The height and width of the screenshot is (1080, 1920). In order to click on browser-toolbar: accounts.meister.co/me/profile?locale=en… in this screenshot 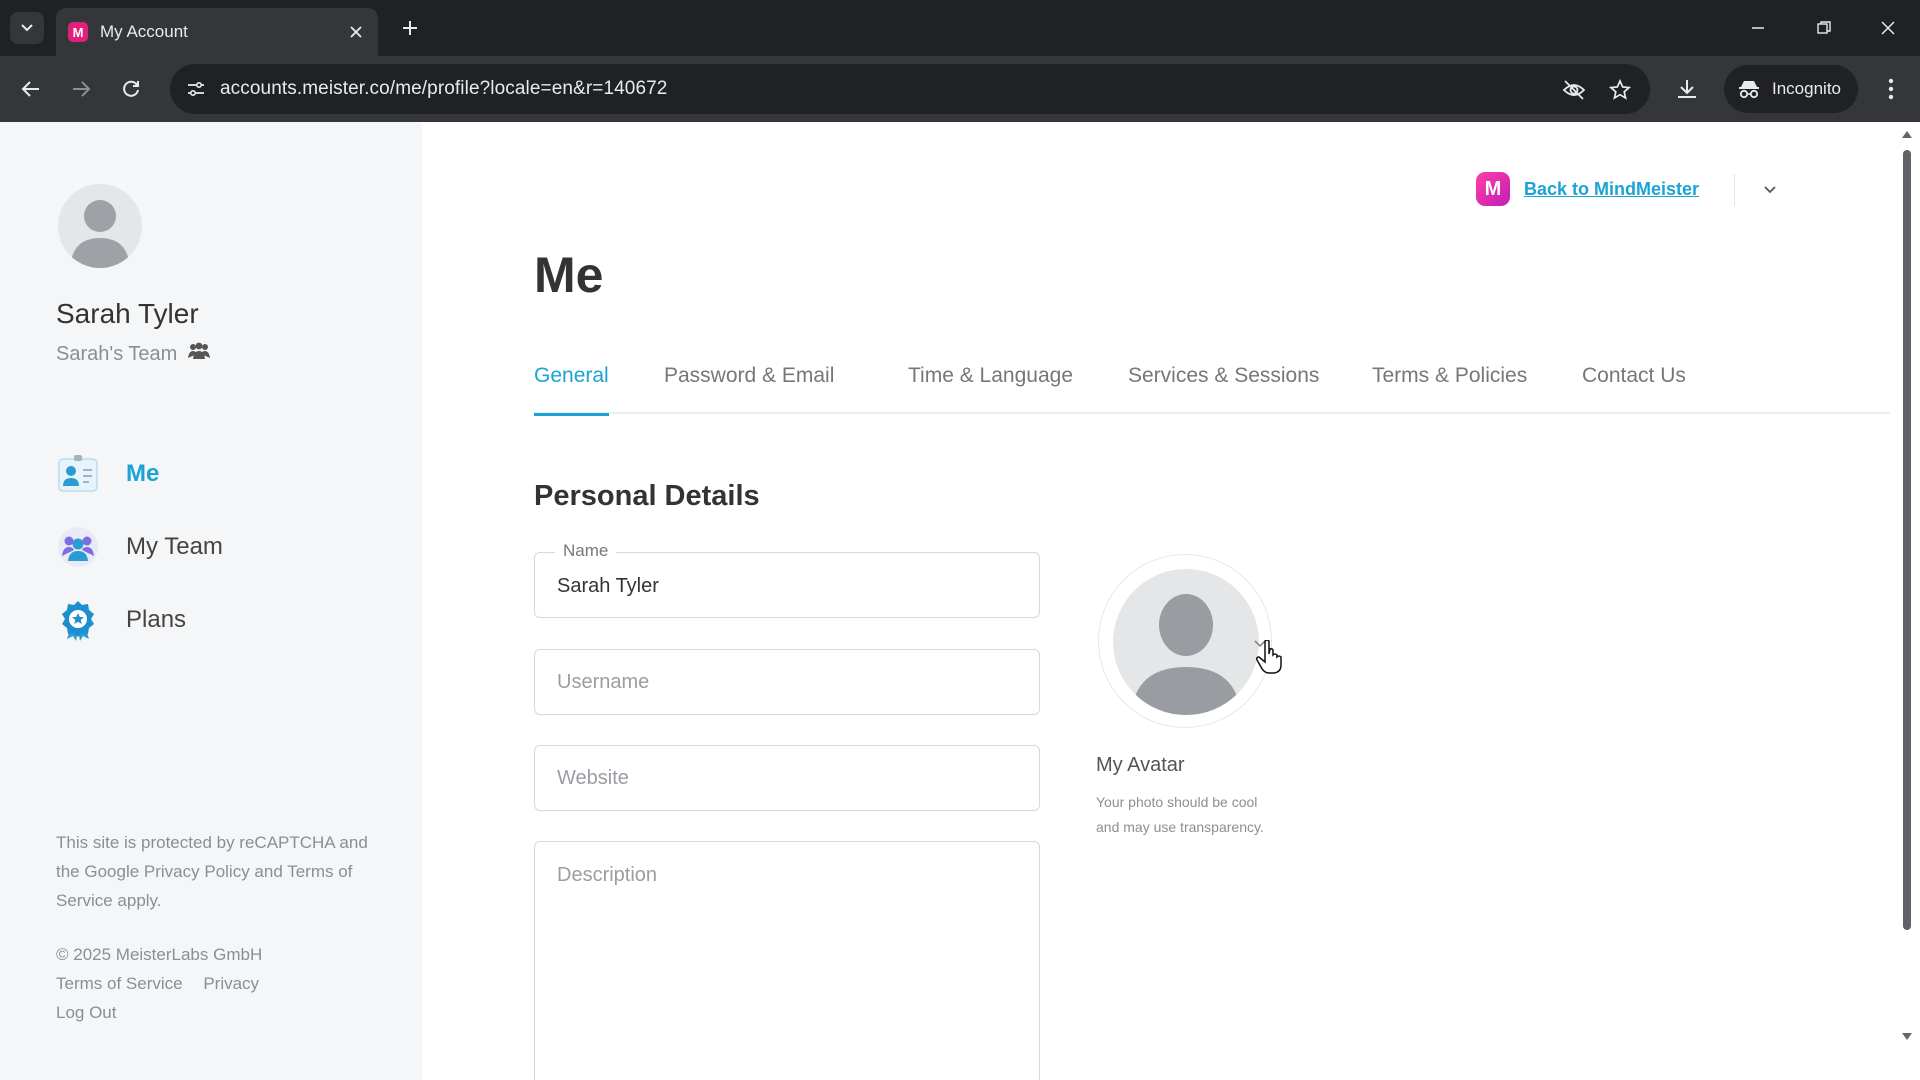, I will do `click(960, 89)`.